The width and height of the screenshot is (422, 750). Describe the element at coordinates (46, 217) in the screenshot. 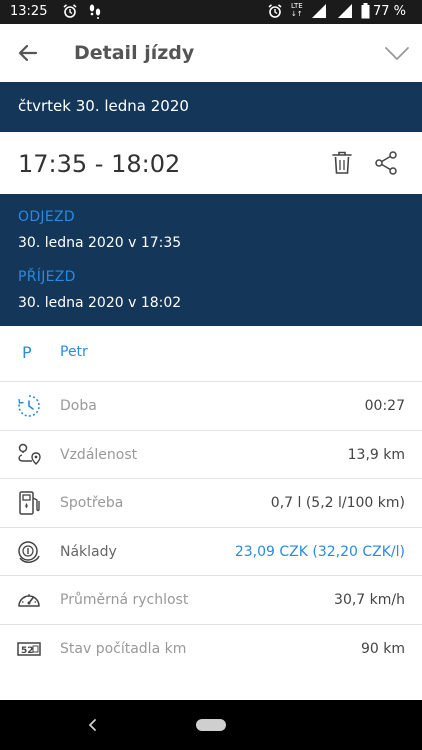

I see `departure-label: ODJEZD` at that location.